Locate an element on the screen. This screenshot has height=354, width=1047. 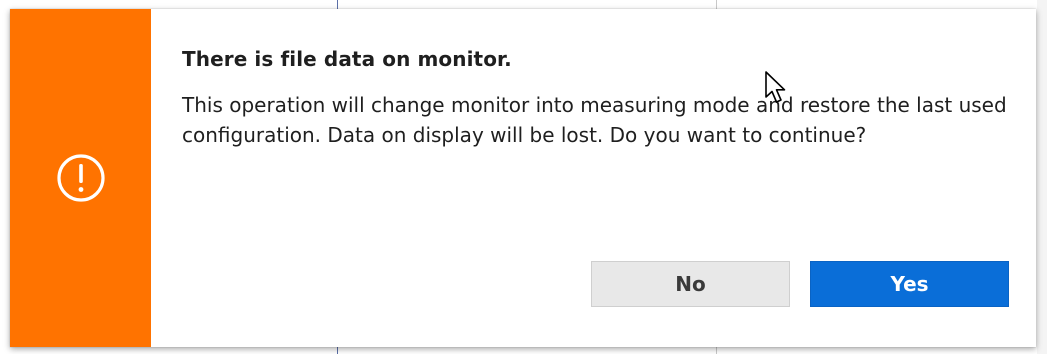
warning-exclamation-icon is located at coordinates (80, 178).